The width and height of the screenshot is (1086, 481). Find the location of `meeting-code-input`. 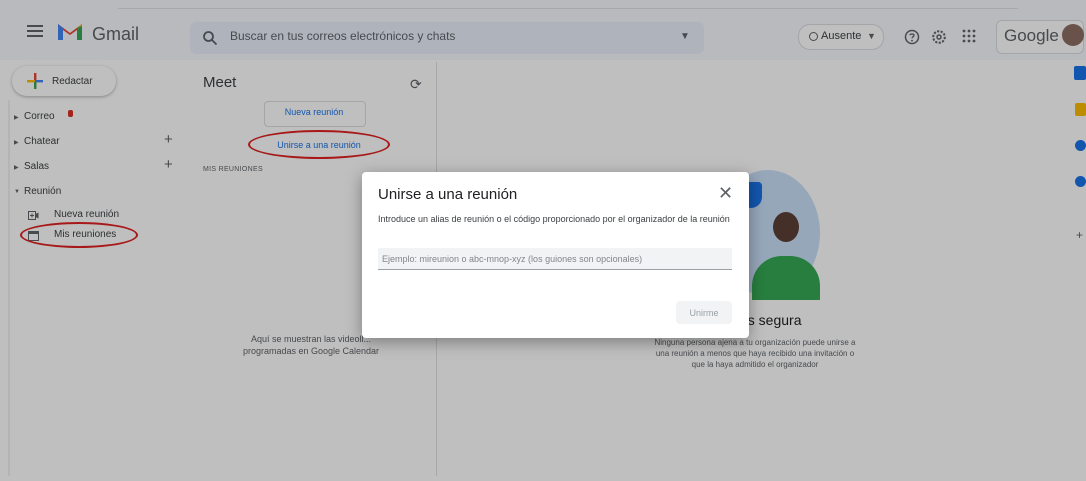

meeting-code-input is located at coordinates (555, 259).